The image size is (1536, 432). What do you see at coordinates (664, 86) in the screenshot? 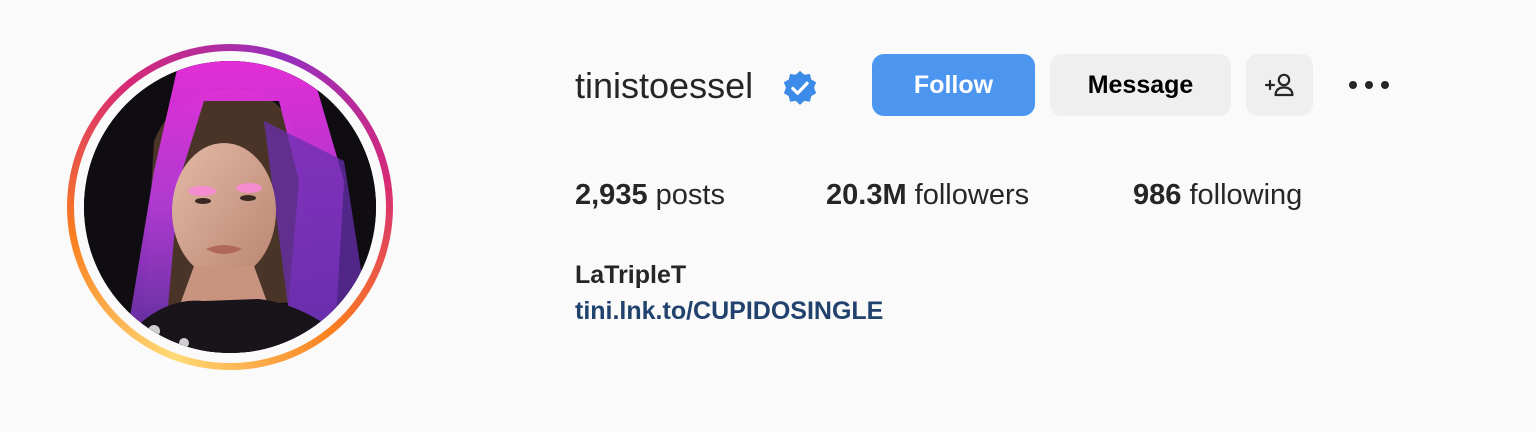
I see `username: tinistoessel` at bounding box center [664, 86].